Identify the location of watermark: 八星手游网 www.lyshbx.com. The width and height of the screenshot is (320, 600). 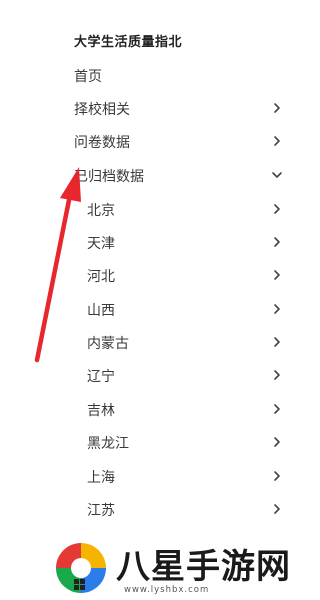
(175, 567).